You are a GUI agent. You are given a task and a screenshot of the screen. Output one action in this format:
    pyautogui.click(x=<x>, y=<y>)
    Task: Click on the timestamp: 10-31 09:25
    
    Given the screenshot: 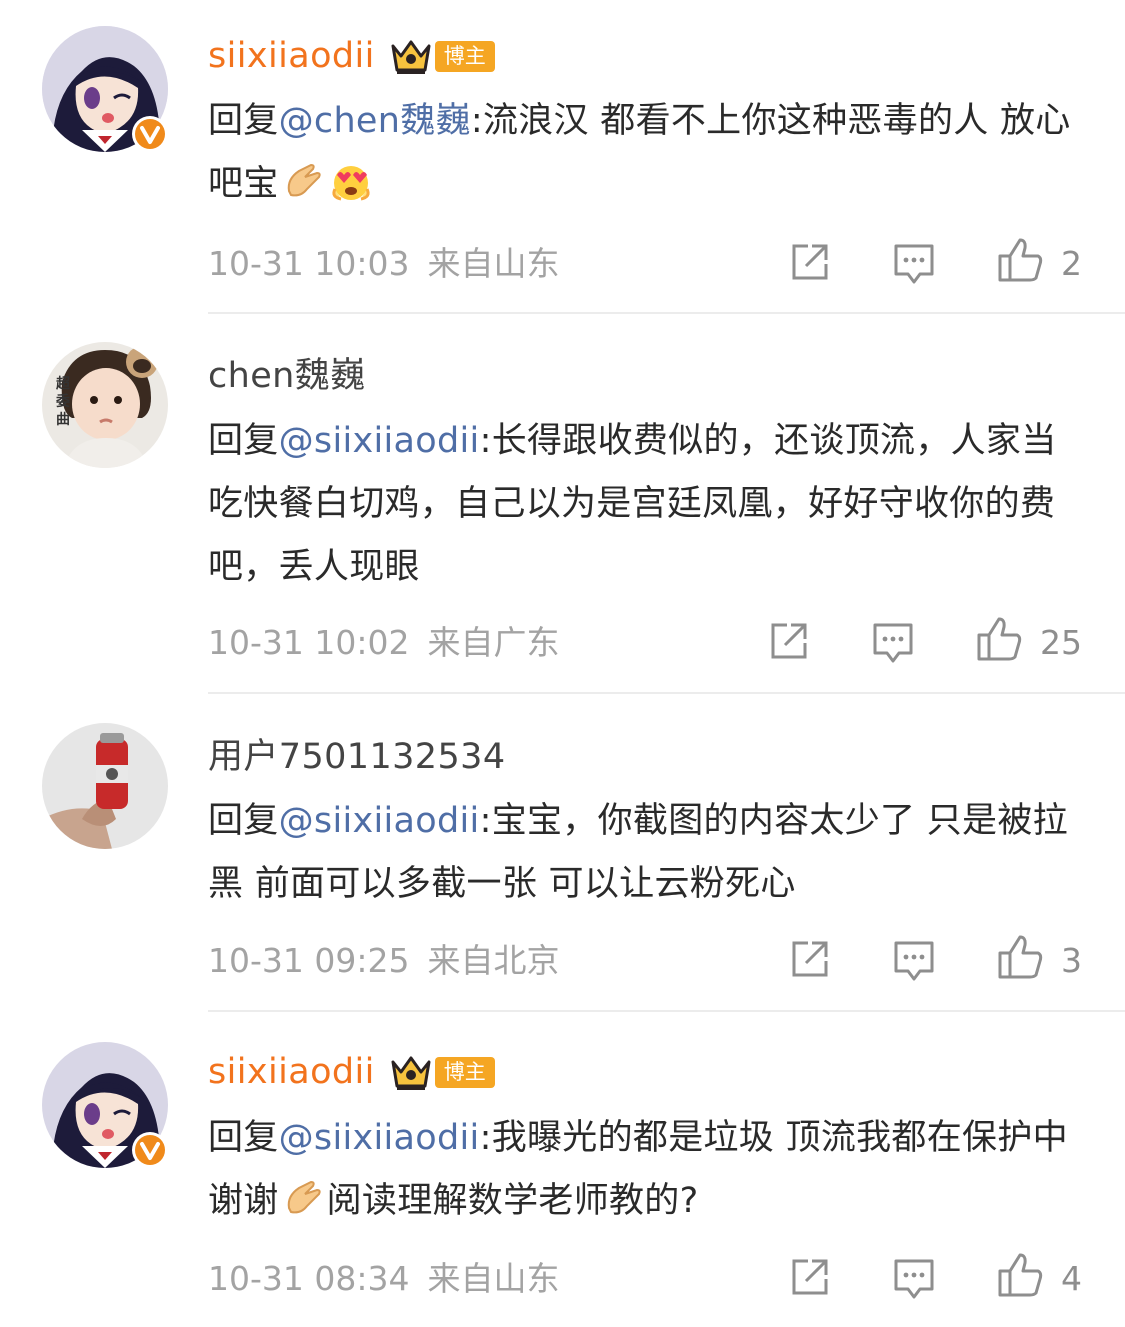 What is the action you would take?
    pyautogui.click(x=309, y=960)
    